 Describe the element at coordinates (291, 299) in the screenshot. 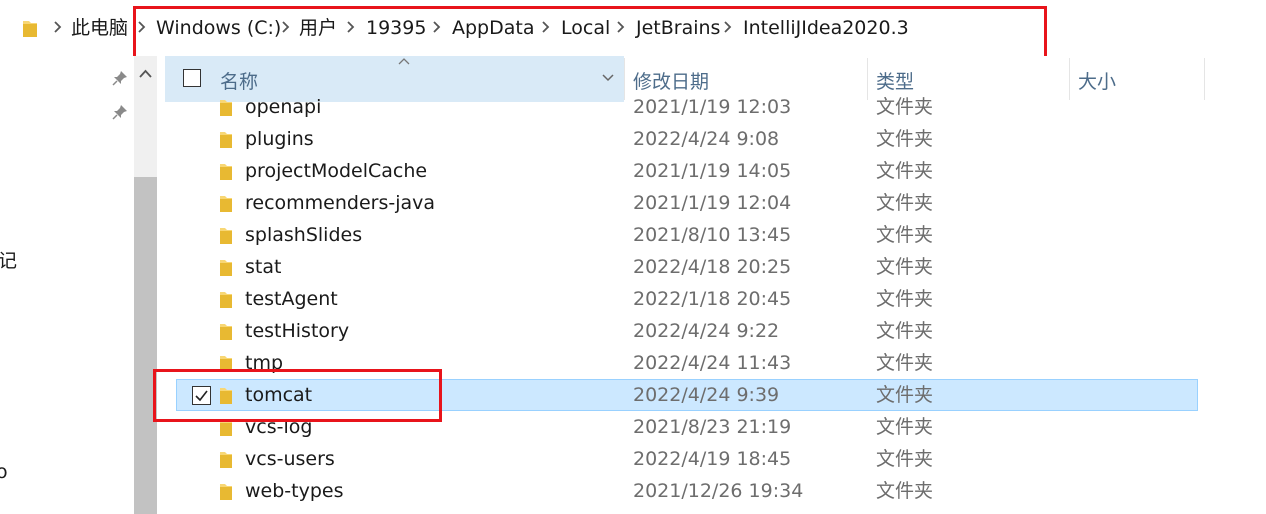

I see `file-name: testAgent` at that location.